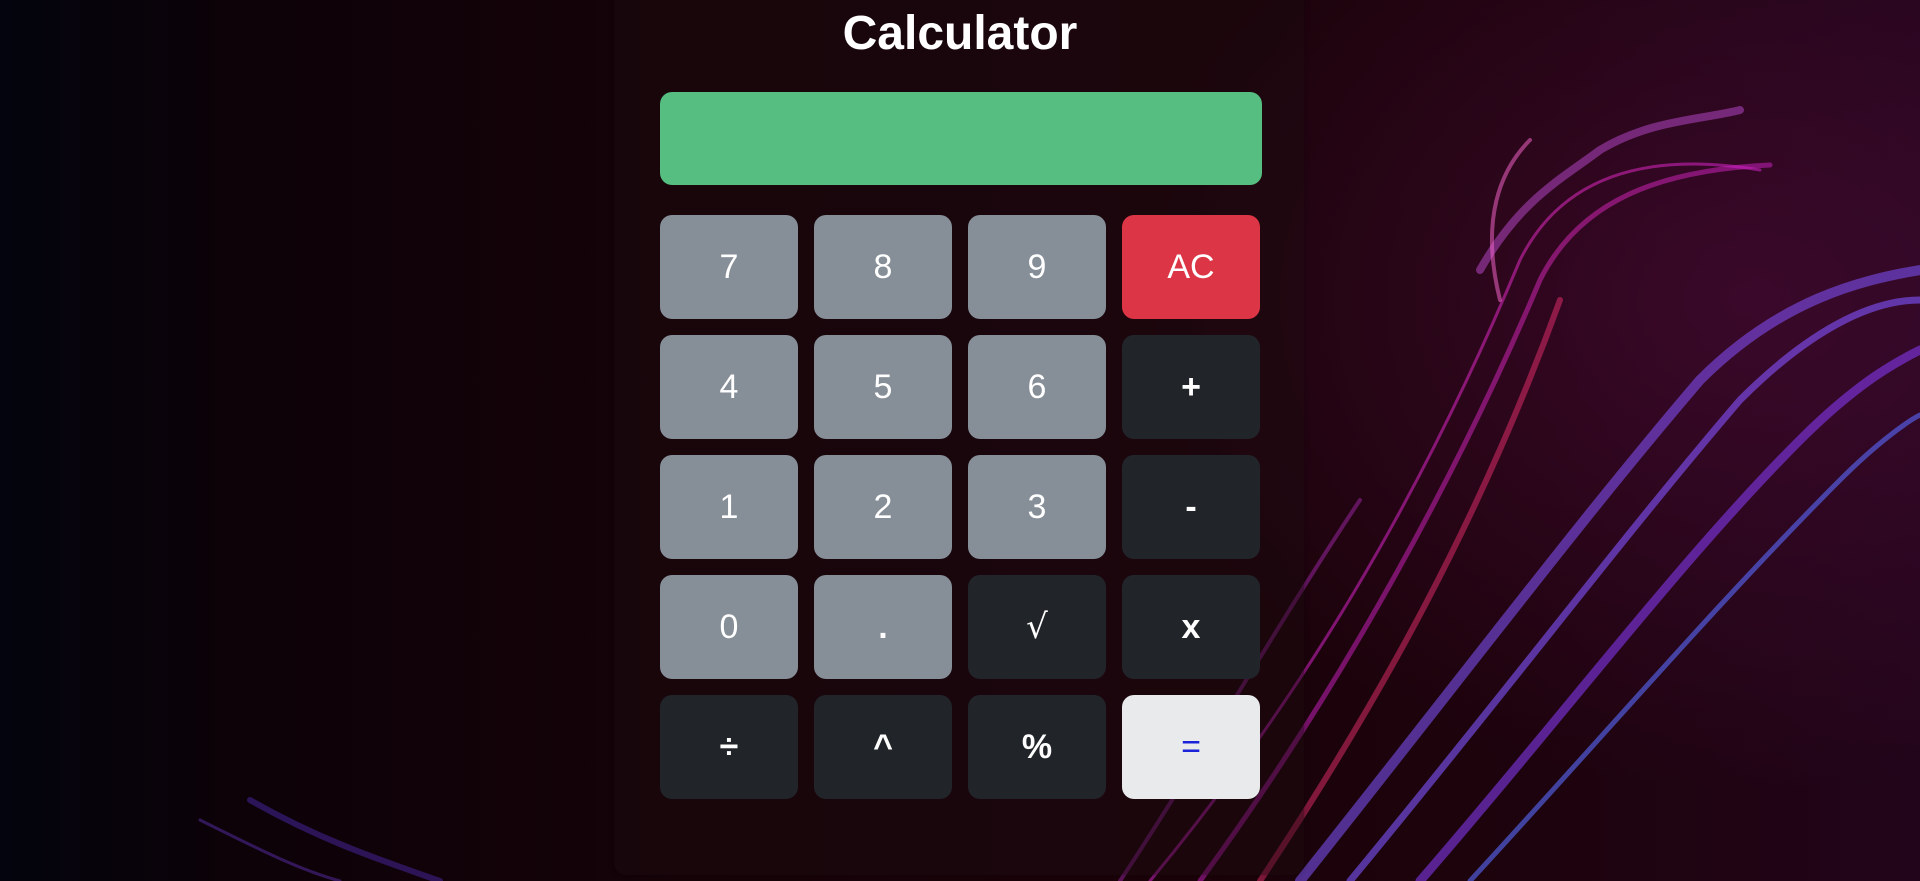 Image resolution: width=1920 pixels, height=881 pixels. I want to click on key-0: 0, so click(729, 627).